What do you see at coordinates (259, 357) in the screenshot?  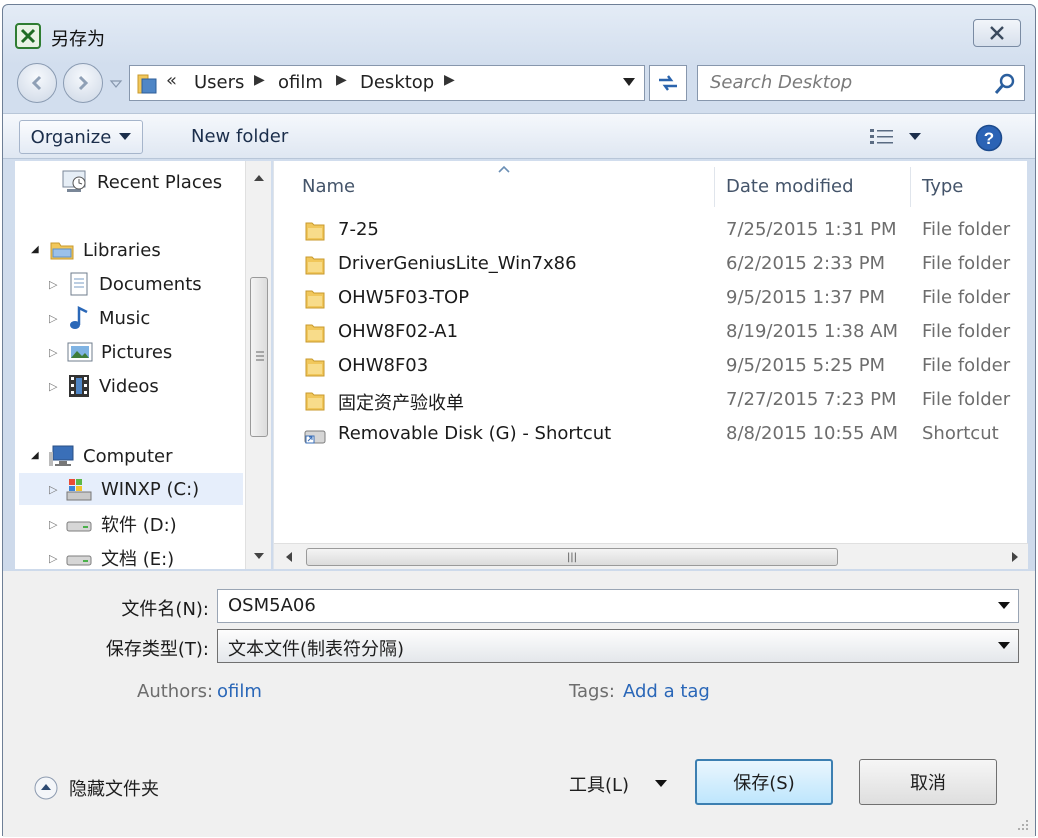 I see `nav-pane-scroll-thumb` at bounding box center [259, 357].